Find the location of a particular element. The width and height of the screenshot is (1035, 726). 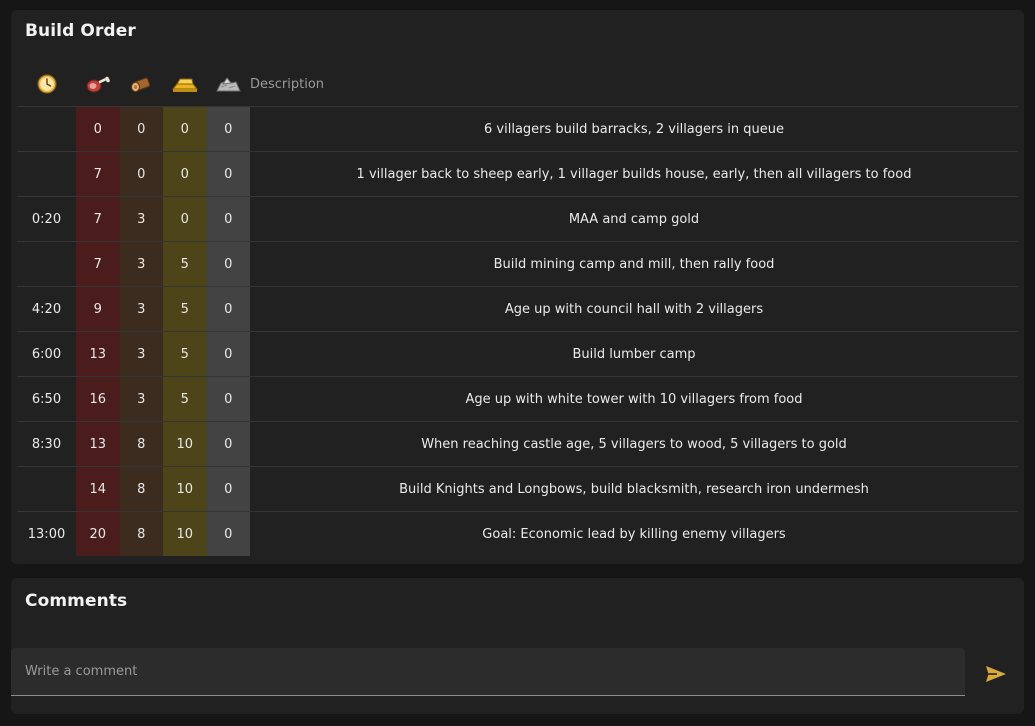

step-food: 14 is located at coordinates (98, 489).